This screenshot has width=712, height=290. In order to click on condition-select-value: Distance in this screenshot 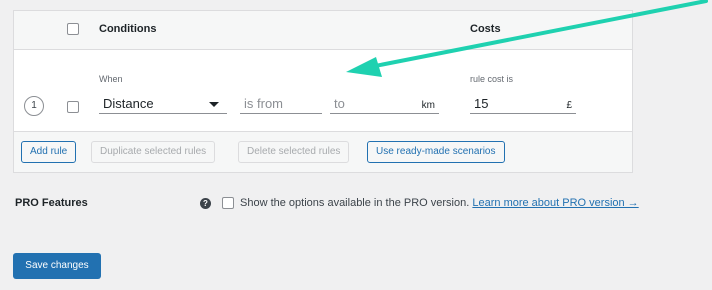, I will do `click(128, 103)`.